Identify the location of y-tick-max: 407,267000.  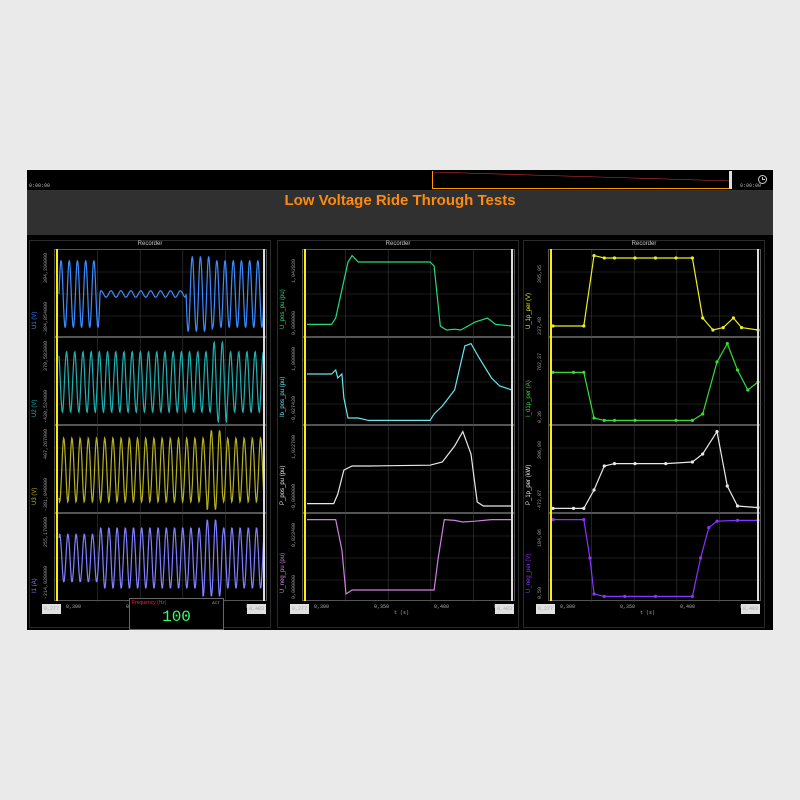
(46, 443).